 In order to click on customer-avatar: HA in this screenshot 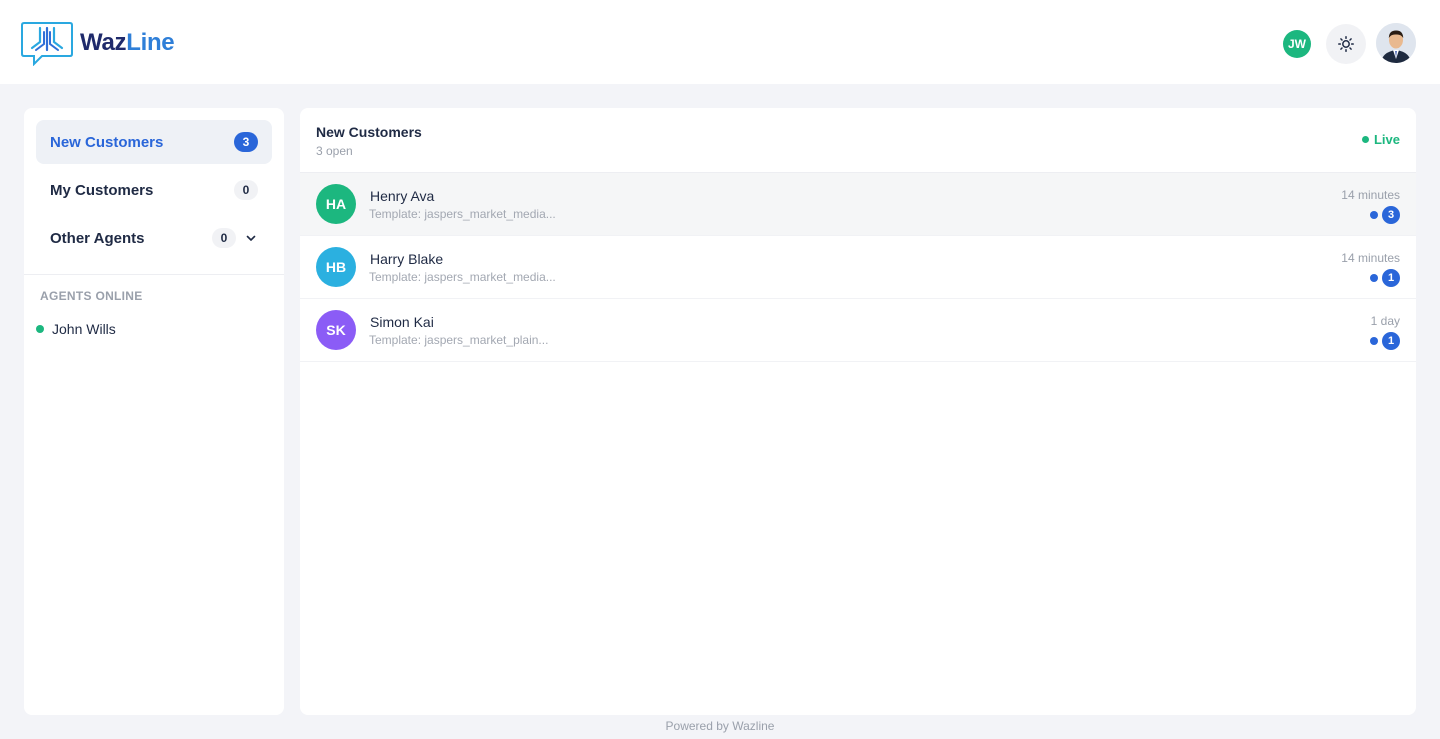, I will do `click(336, 204)`.